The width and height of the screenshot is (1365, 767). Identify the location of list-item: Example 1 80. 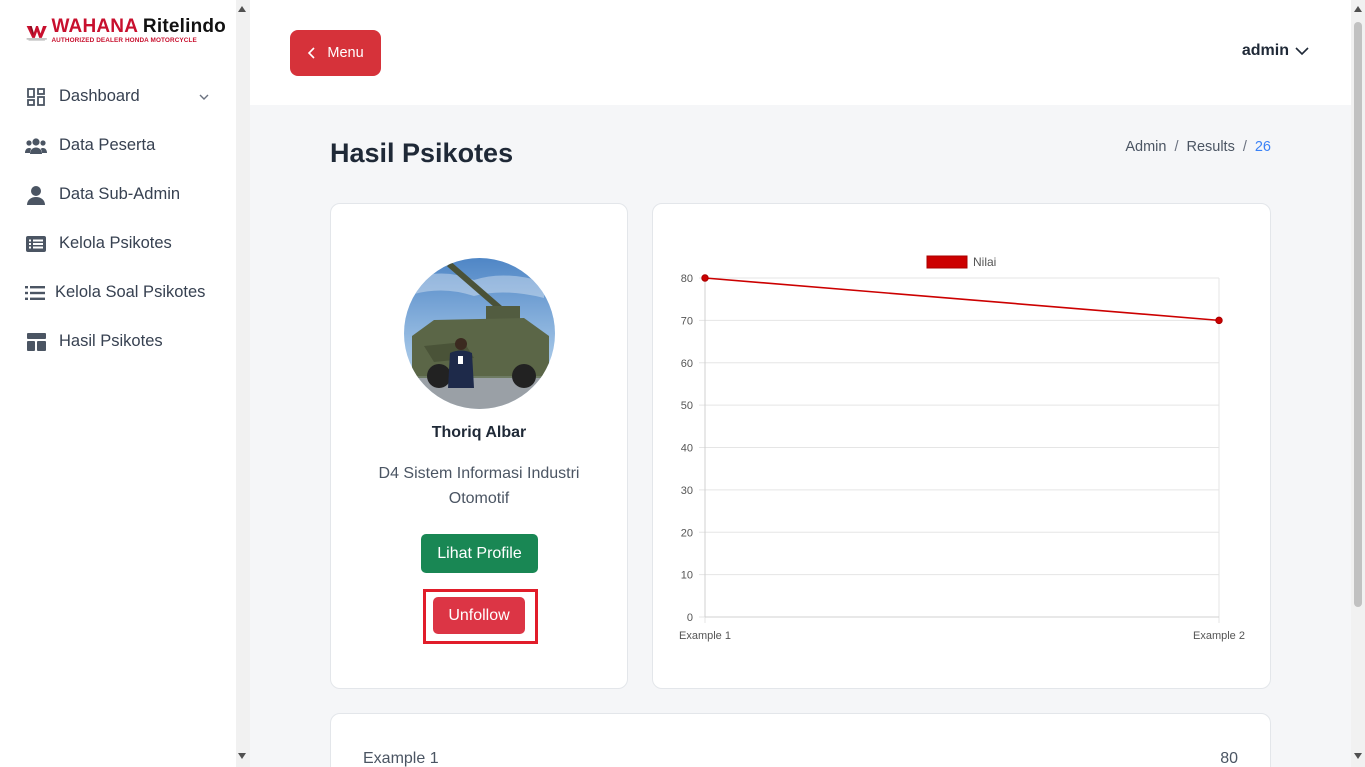
(800, 758).